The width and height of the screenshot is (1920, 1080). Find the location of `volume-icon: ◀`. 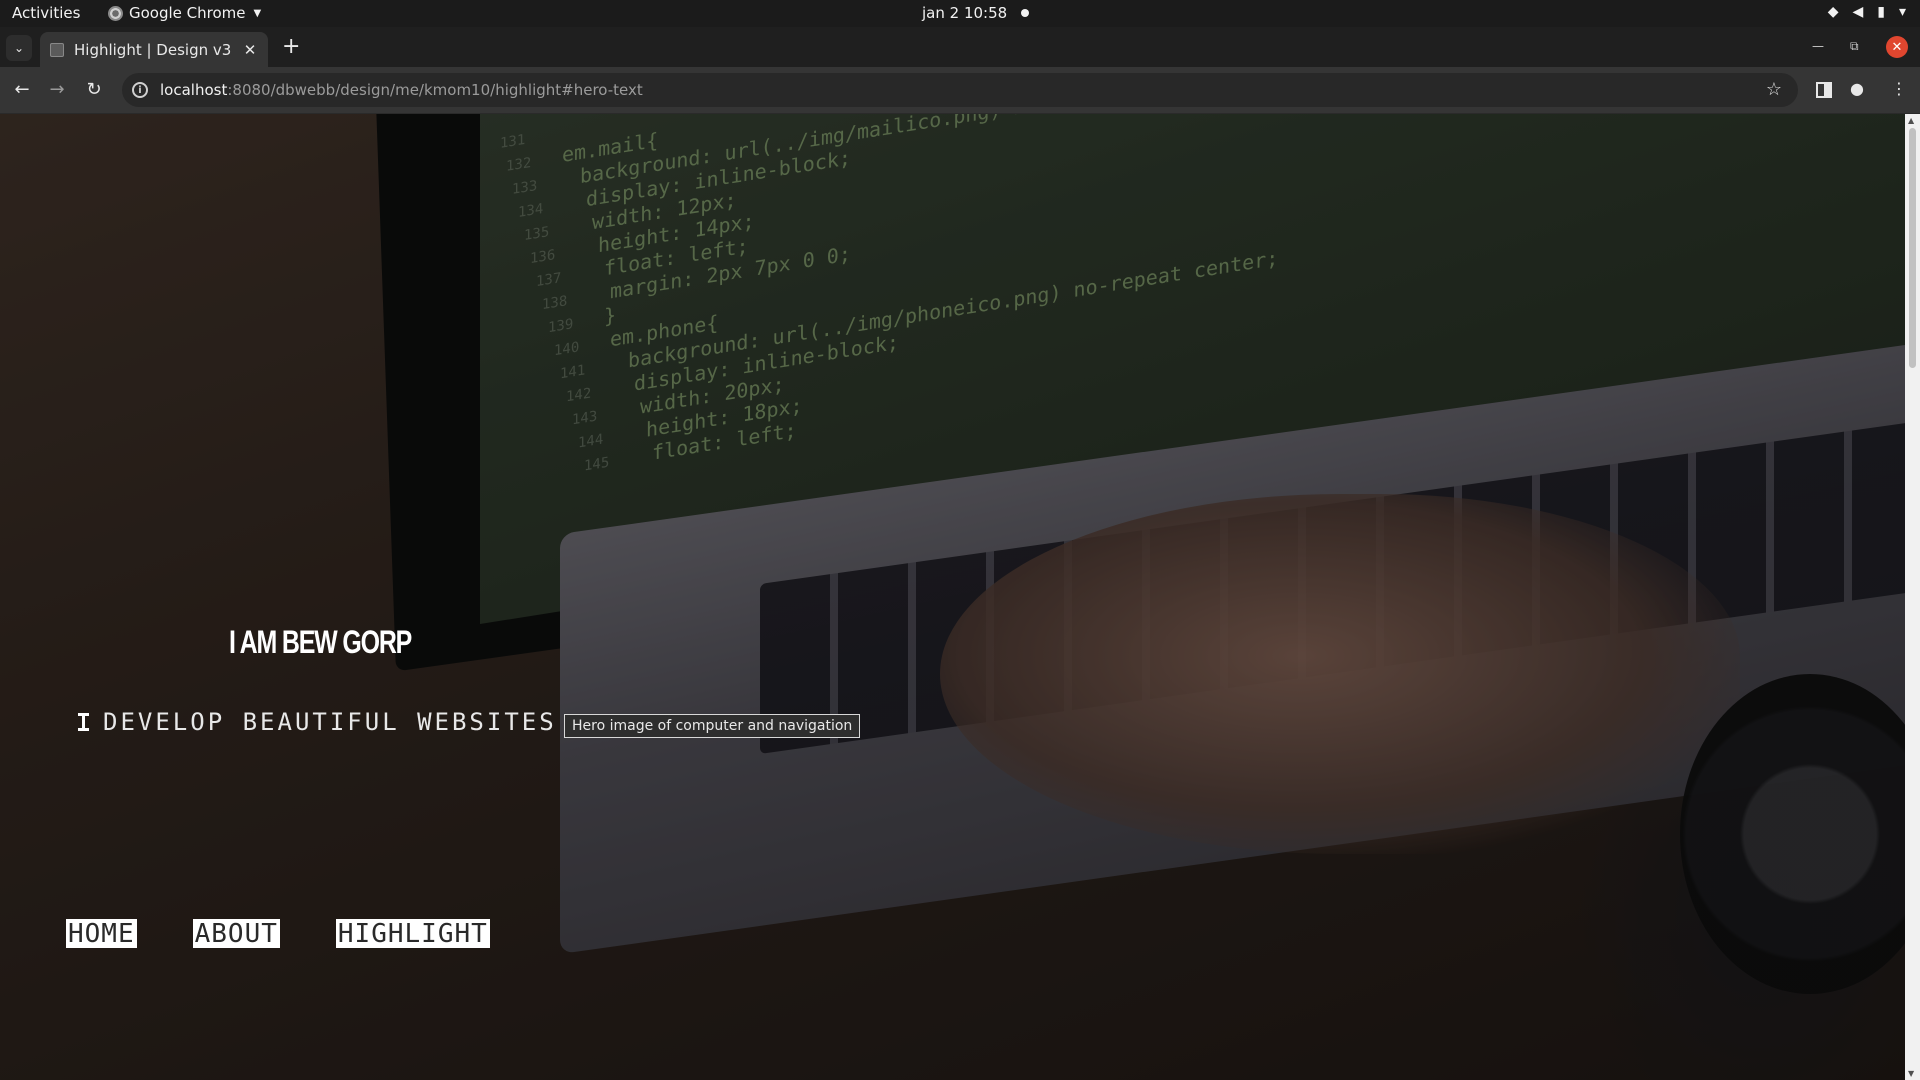

volume-icon: ◀ is located at coordinates (1858, 12).